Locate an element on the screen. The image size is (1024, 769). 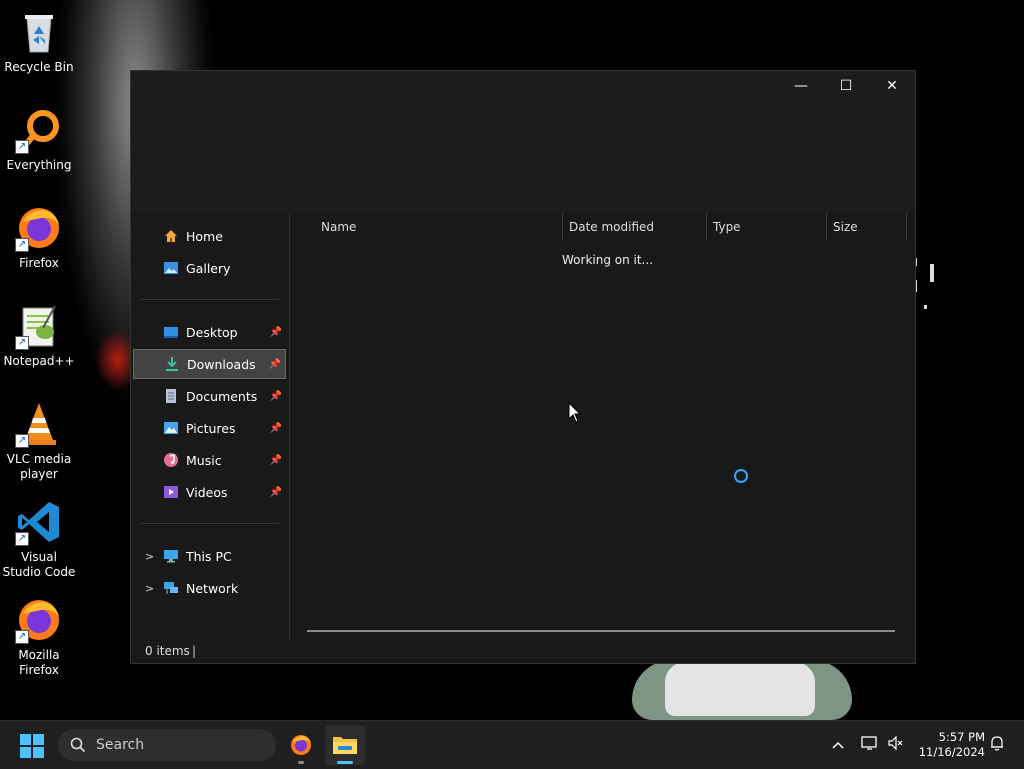
desktop-icon-mozilla-firefox: ↗ Mozilla Firefox is located at coordinates (39, 637).